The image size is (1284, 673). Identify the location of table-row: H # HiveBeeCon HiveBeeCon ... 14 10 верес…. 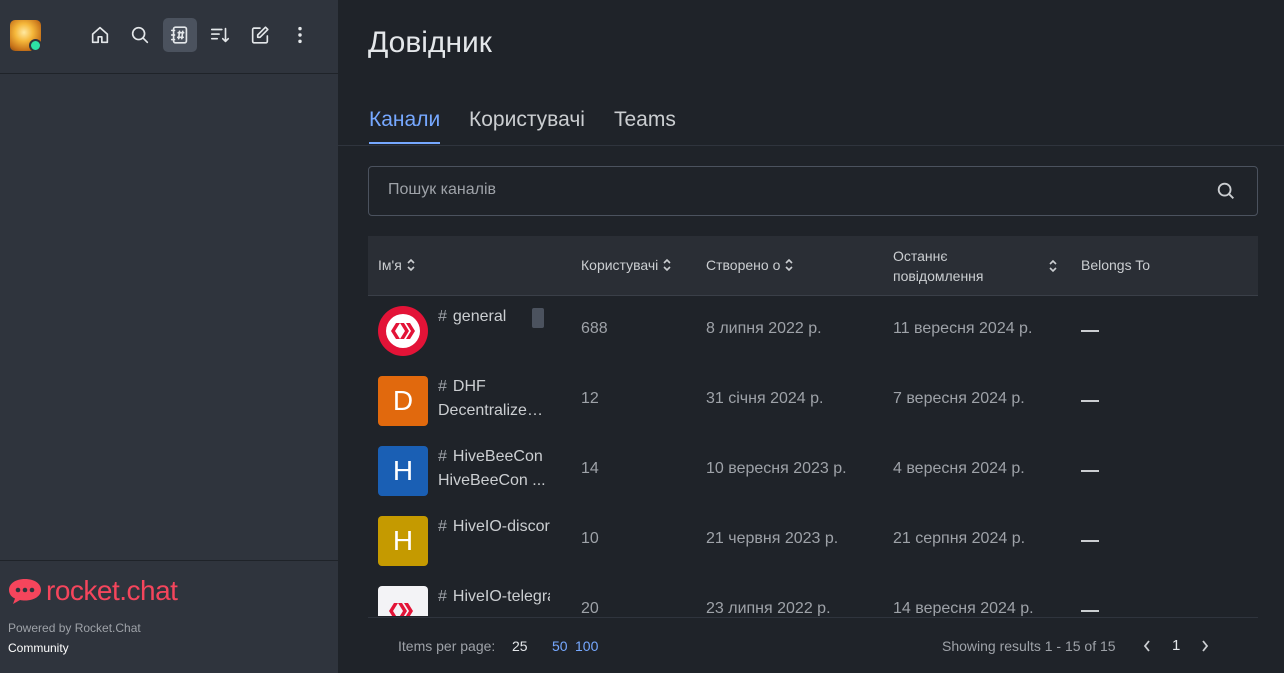
(813, 471).